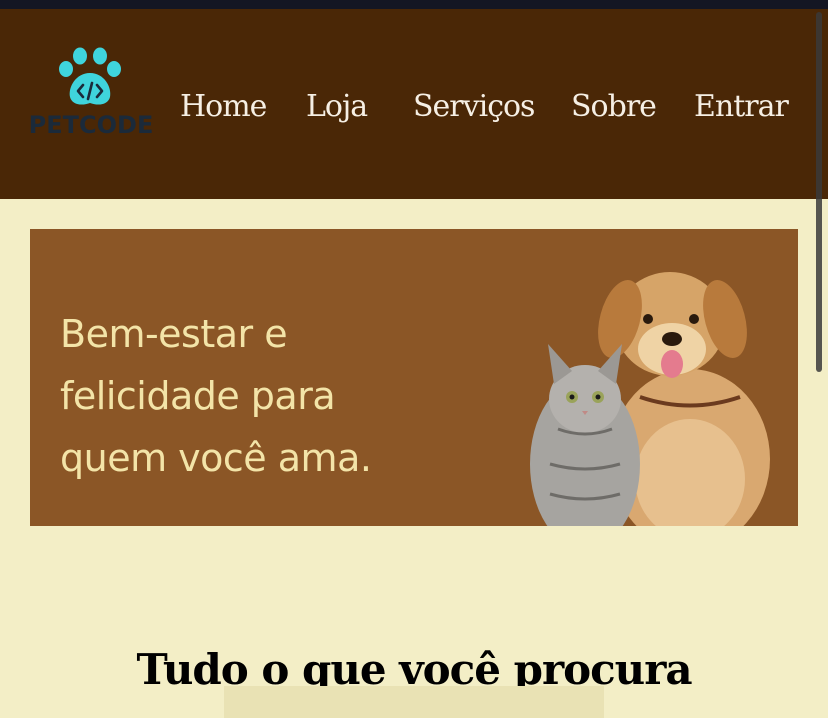 The image size is (828, 718). Describe the element at coordinates (474, 106) in the screenshot. I see `nav-item-servicos: Serviços` at that location.